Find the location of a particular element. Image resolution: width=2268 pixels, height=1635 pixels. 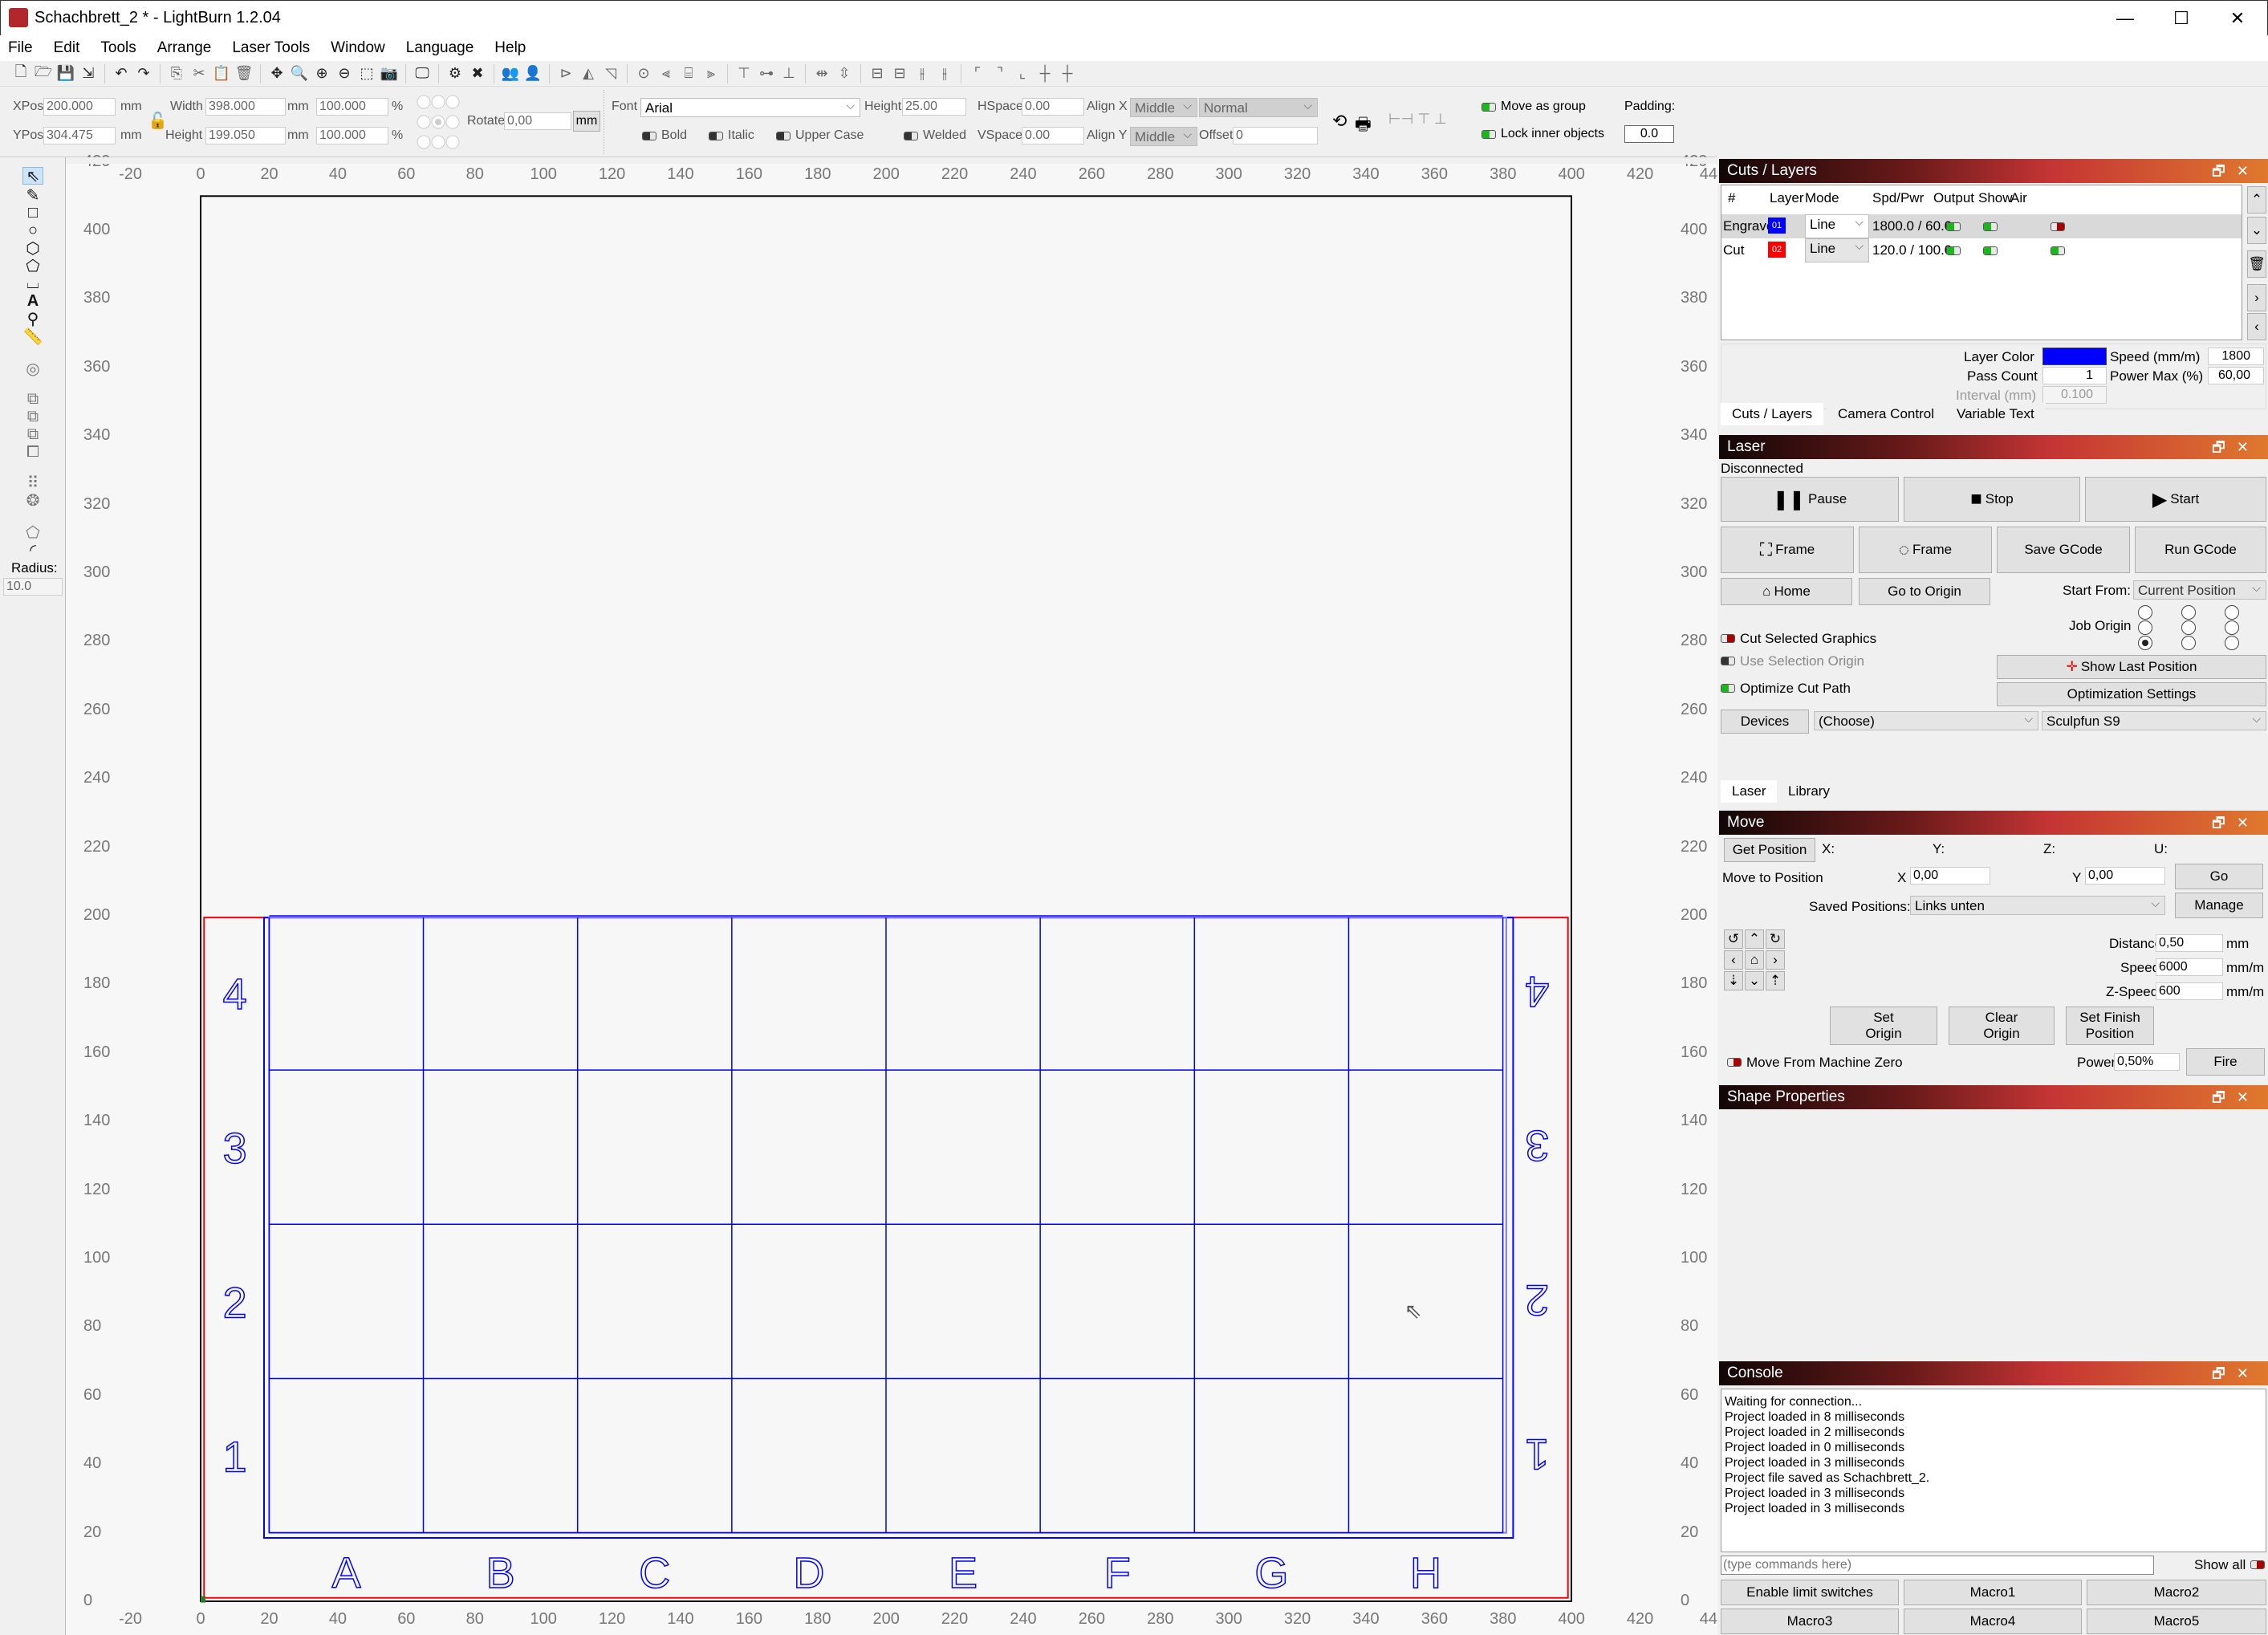

go-button: Go is located at coordinates (2219, 876).